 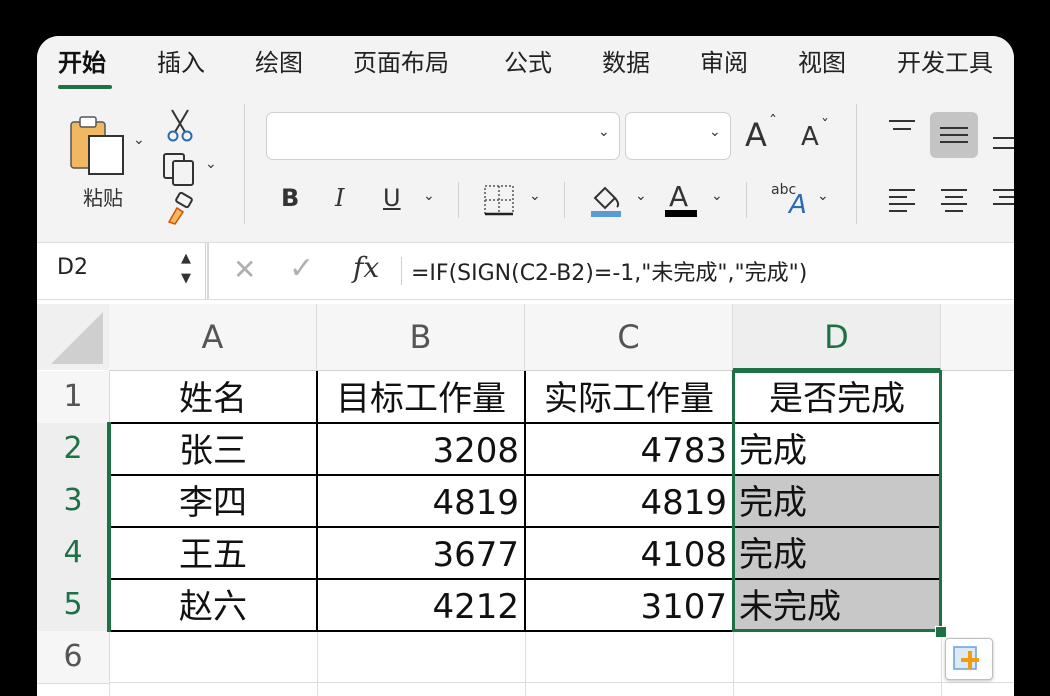 What do you see at coordinates (679, 196) in the screenshot?
I see `font-color-icon: A` at bounding box center [679, 196].